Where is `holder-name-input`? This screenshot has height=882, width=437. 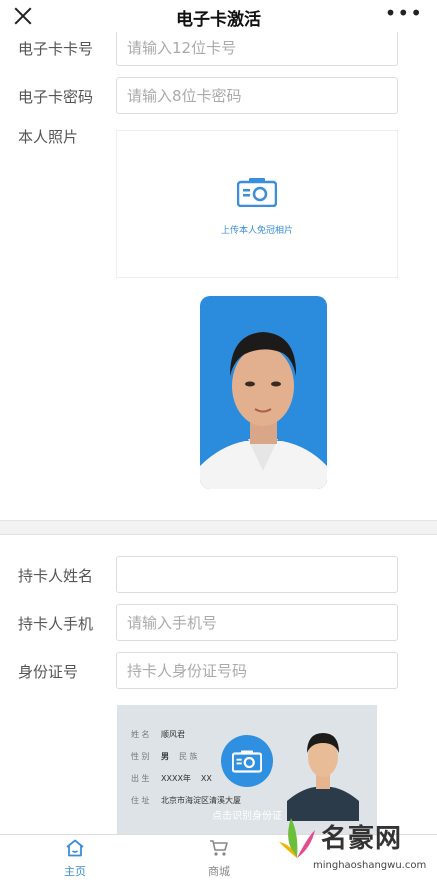 holder-name-input is located at coordinates (257, 574).